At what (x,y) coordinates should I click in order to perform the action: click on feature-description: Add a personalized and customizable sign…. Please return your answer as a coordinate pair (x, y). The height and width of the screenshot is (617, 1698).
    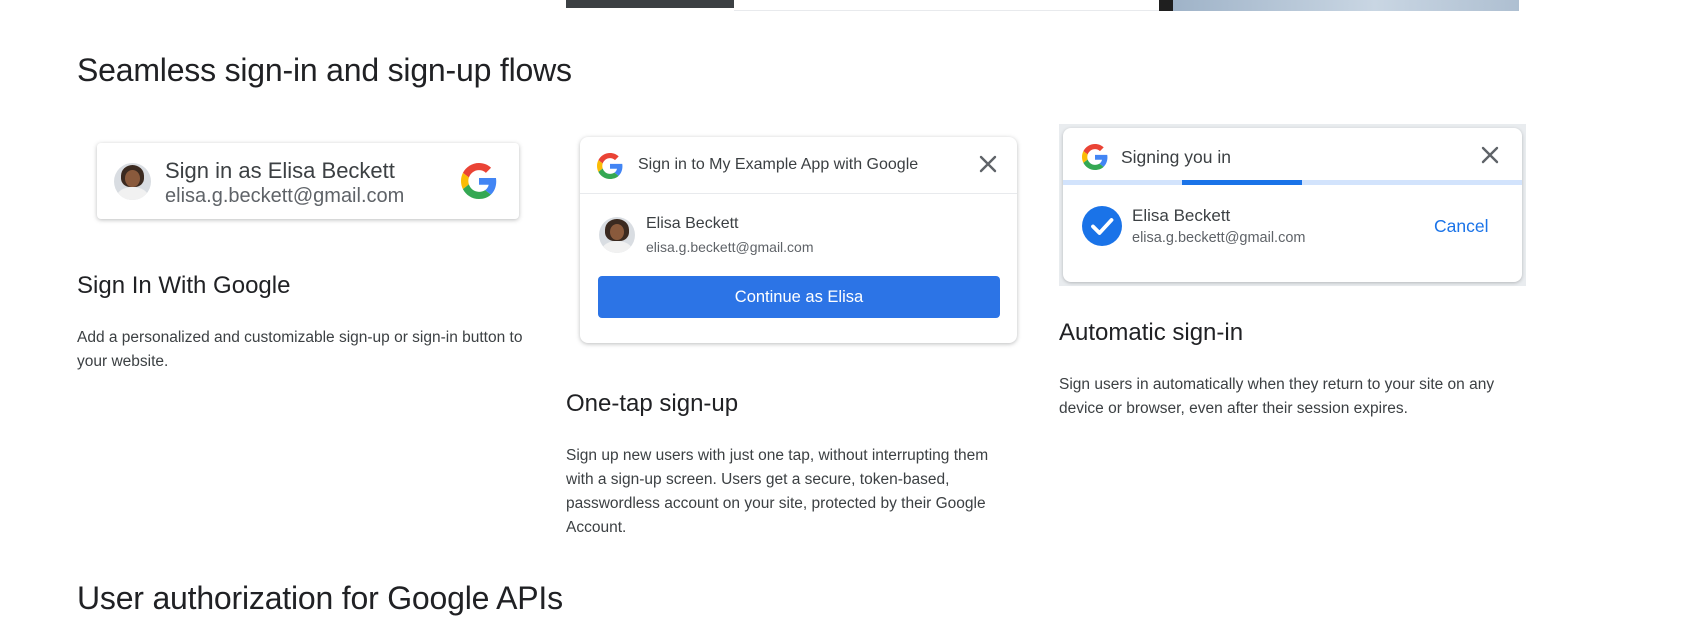
    Looking at the image, I should click on (300, 349).